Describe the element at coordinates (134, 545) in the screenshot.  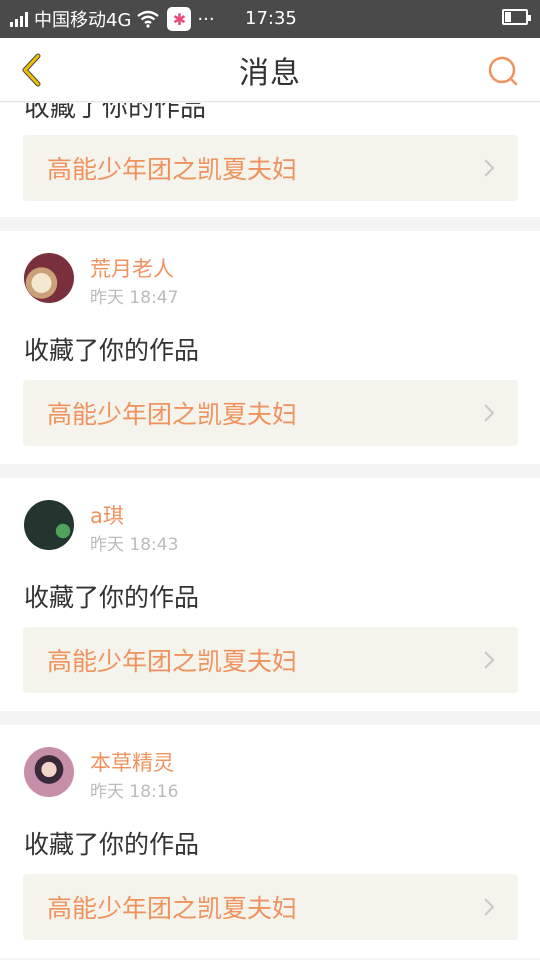
I see `message-time: 昨天 18:43` at that location.